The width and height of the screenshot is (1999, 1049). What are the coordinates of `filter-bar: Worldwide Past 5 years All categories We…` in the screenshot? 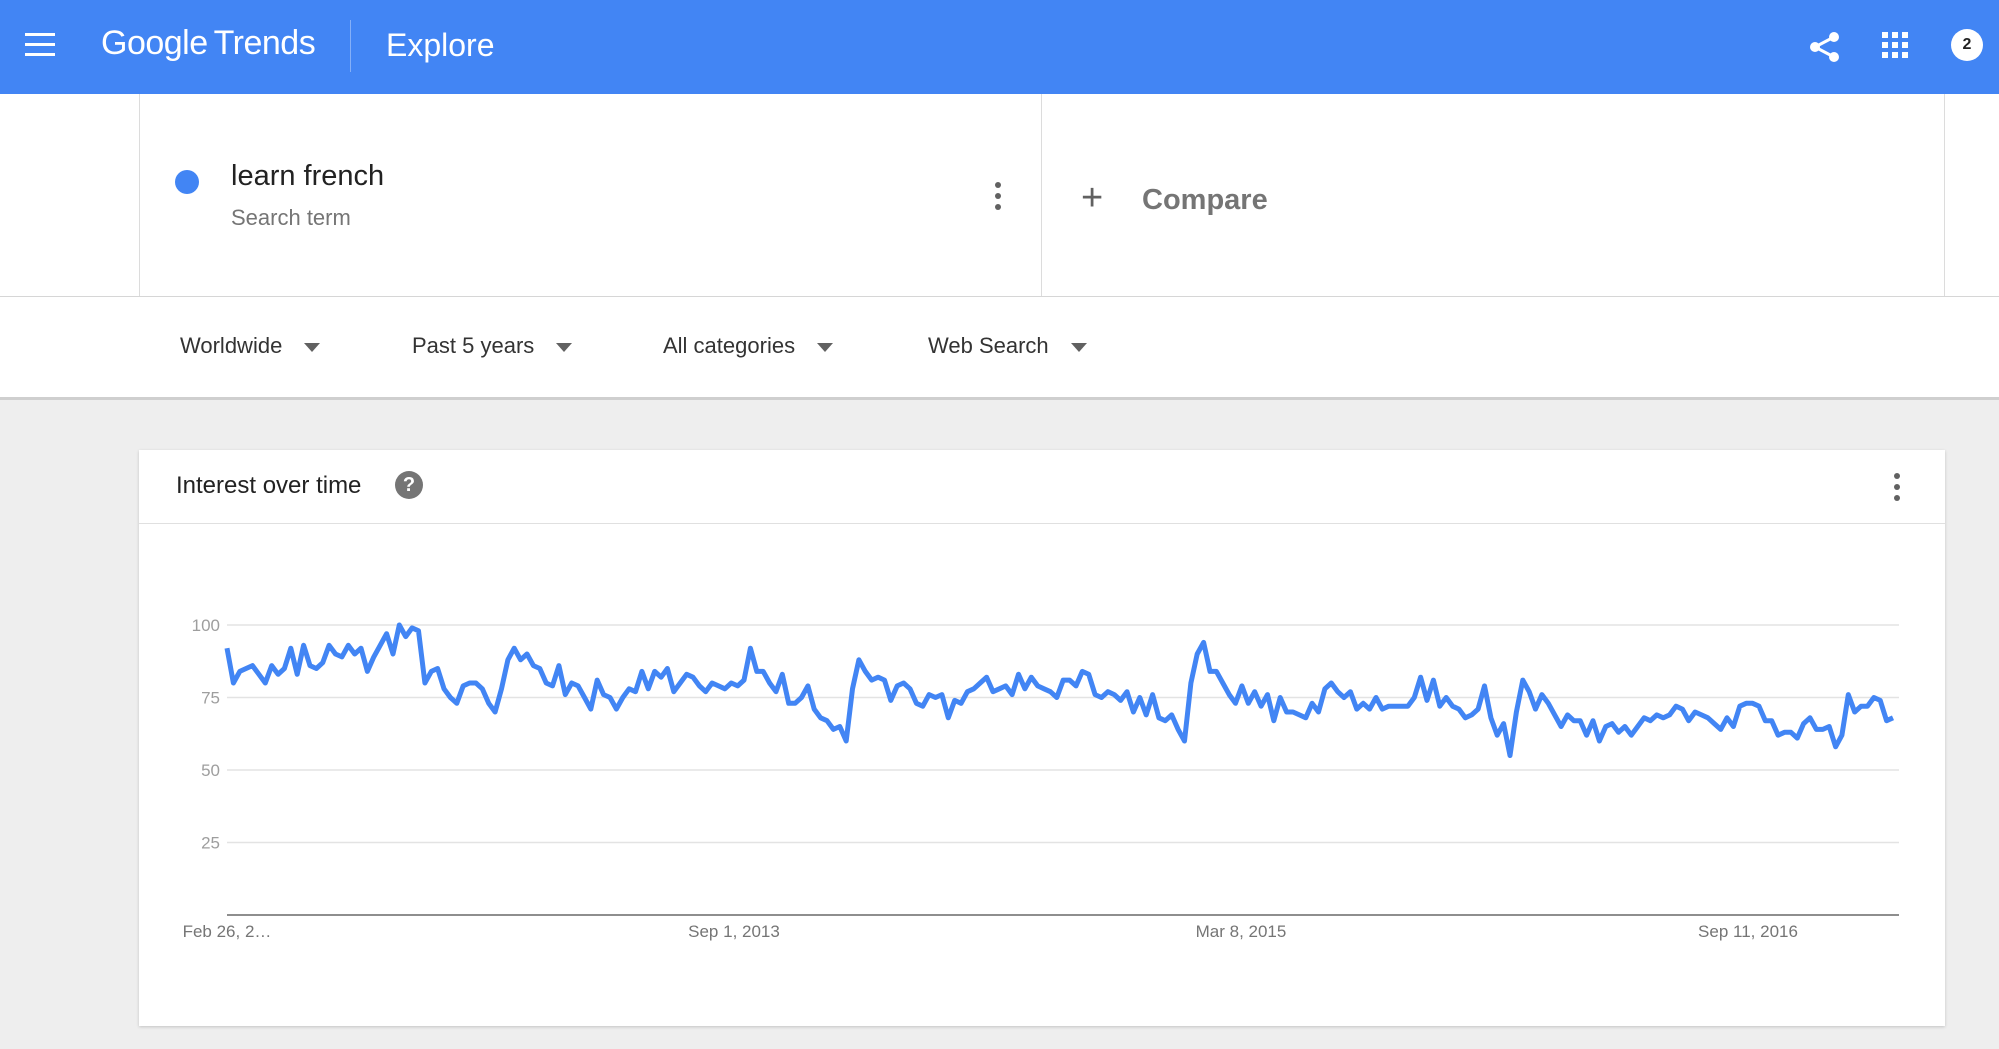 It's located at (999, 348).